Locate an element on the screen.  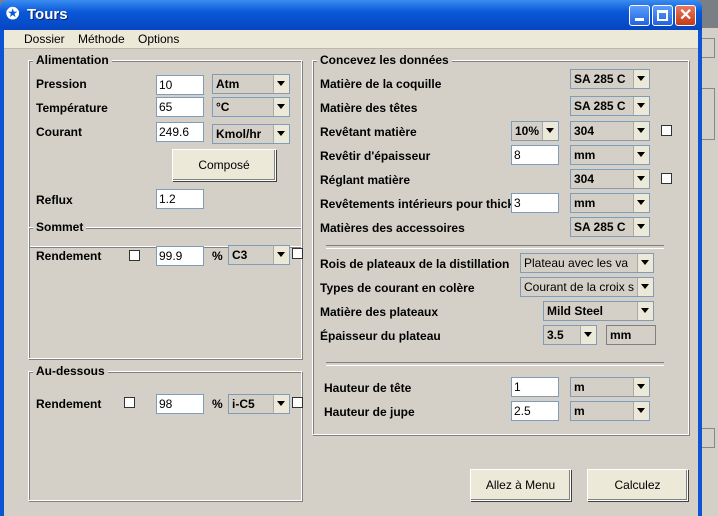
maximize-button is located at coordinates (662, 15).